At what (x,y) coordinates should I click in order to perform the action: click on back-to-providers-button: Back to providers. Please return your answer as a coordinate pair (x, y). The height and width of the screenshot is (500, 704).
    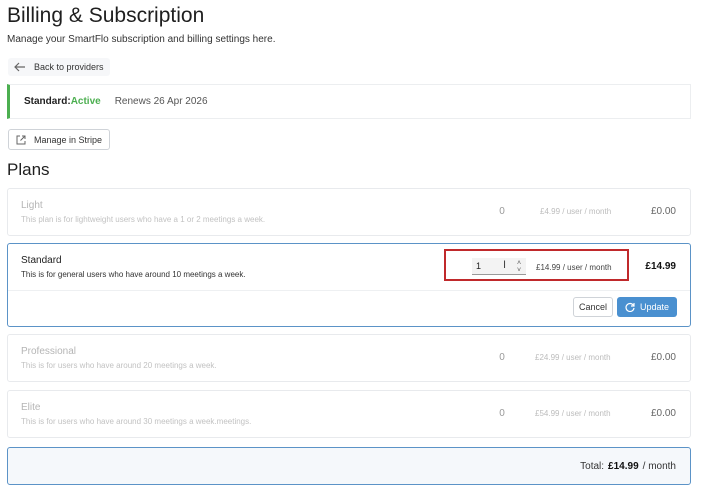
    Looking at the image, I should click on (59, 67).